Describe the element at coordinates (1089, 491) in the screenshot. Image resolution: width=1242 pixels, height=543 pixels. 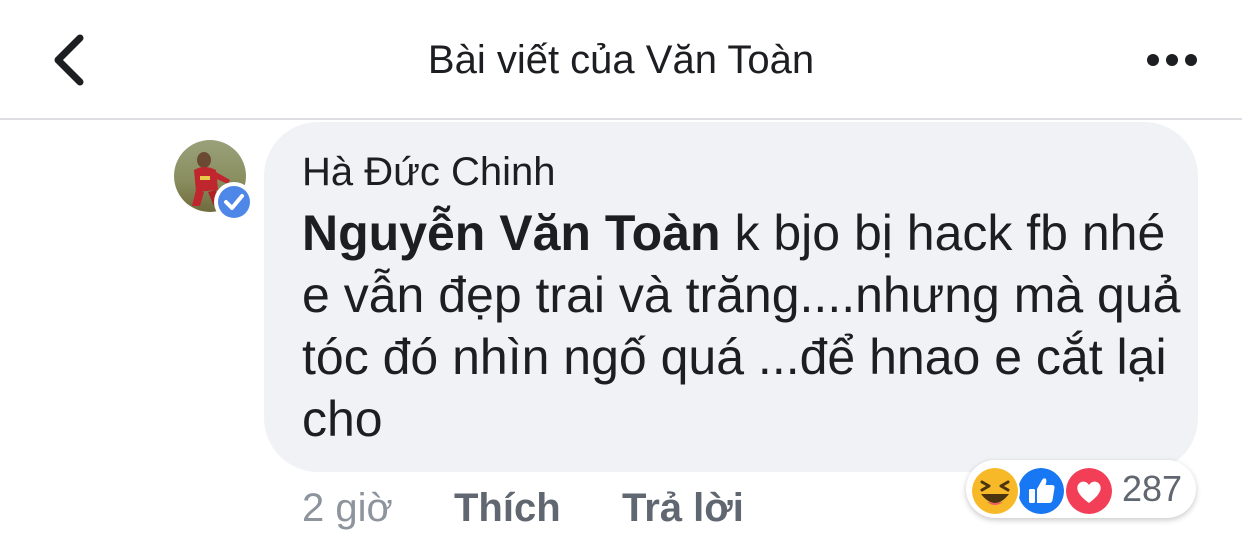
I see `love-reaction-icon` at that location.